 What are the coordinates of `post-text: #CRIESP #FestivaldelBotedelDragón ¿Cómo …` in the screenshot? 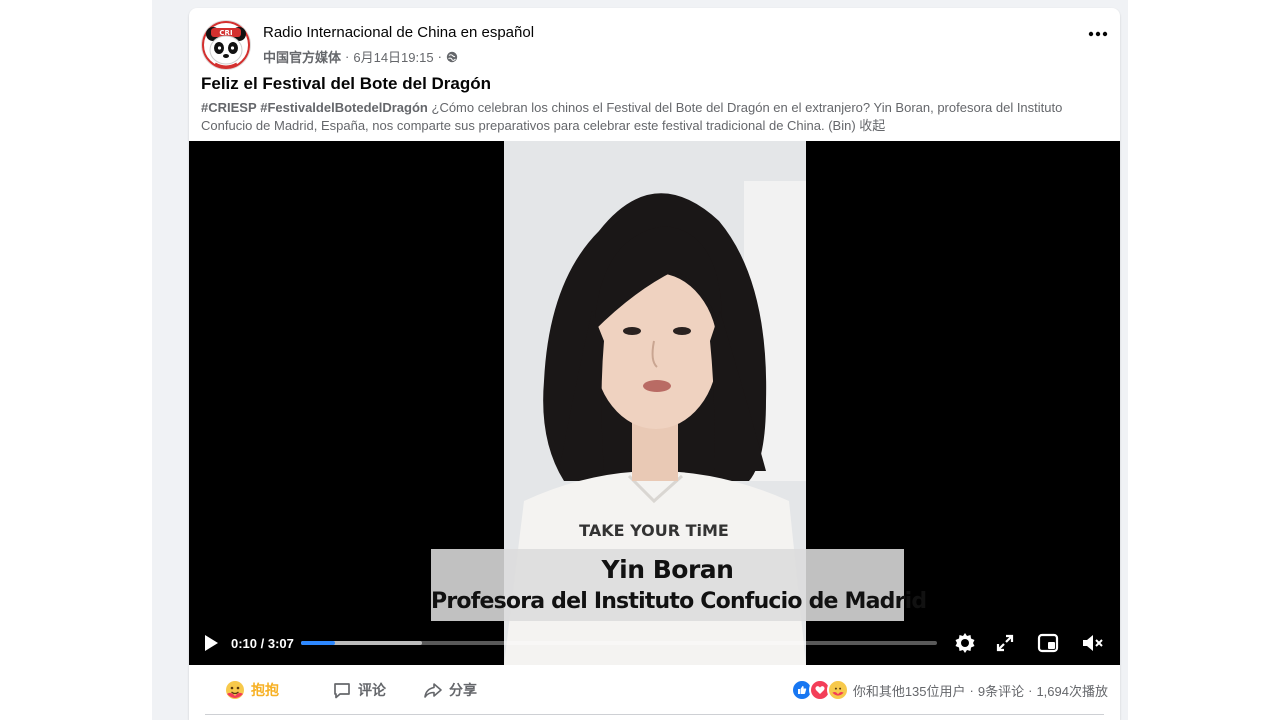 It's located at (646, 116).